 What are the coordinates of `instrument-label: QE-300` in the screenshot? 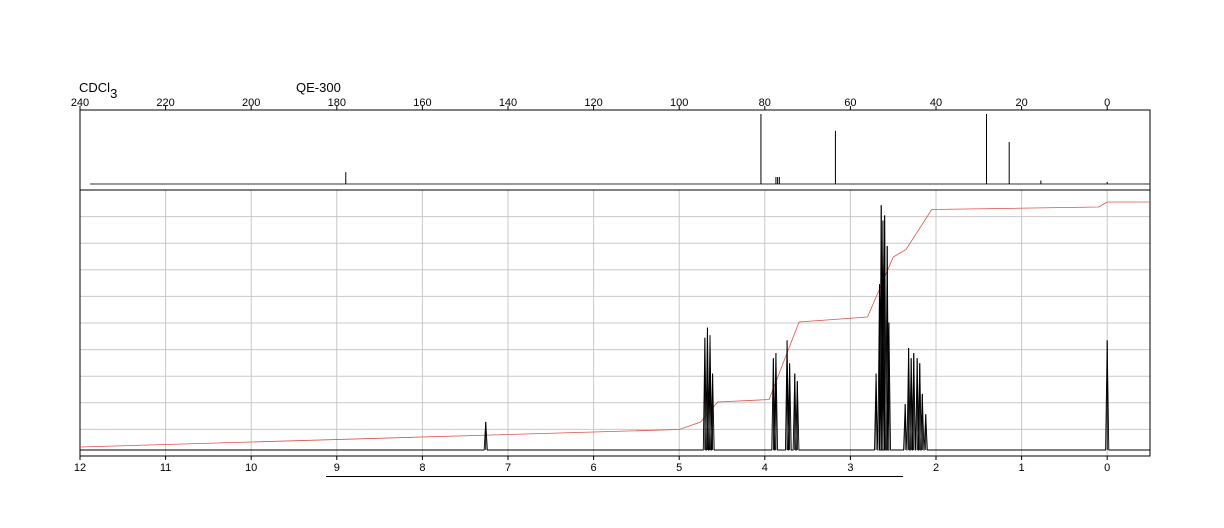 It's located at (318, 87).